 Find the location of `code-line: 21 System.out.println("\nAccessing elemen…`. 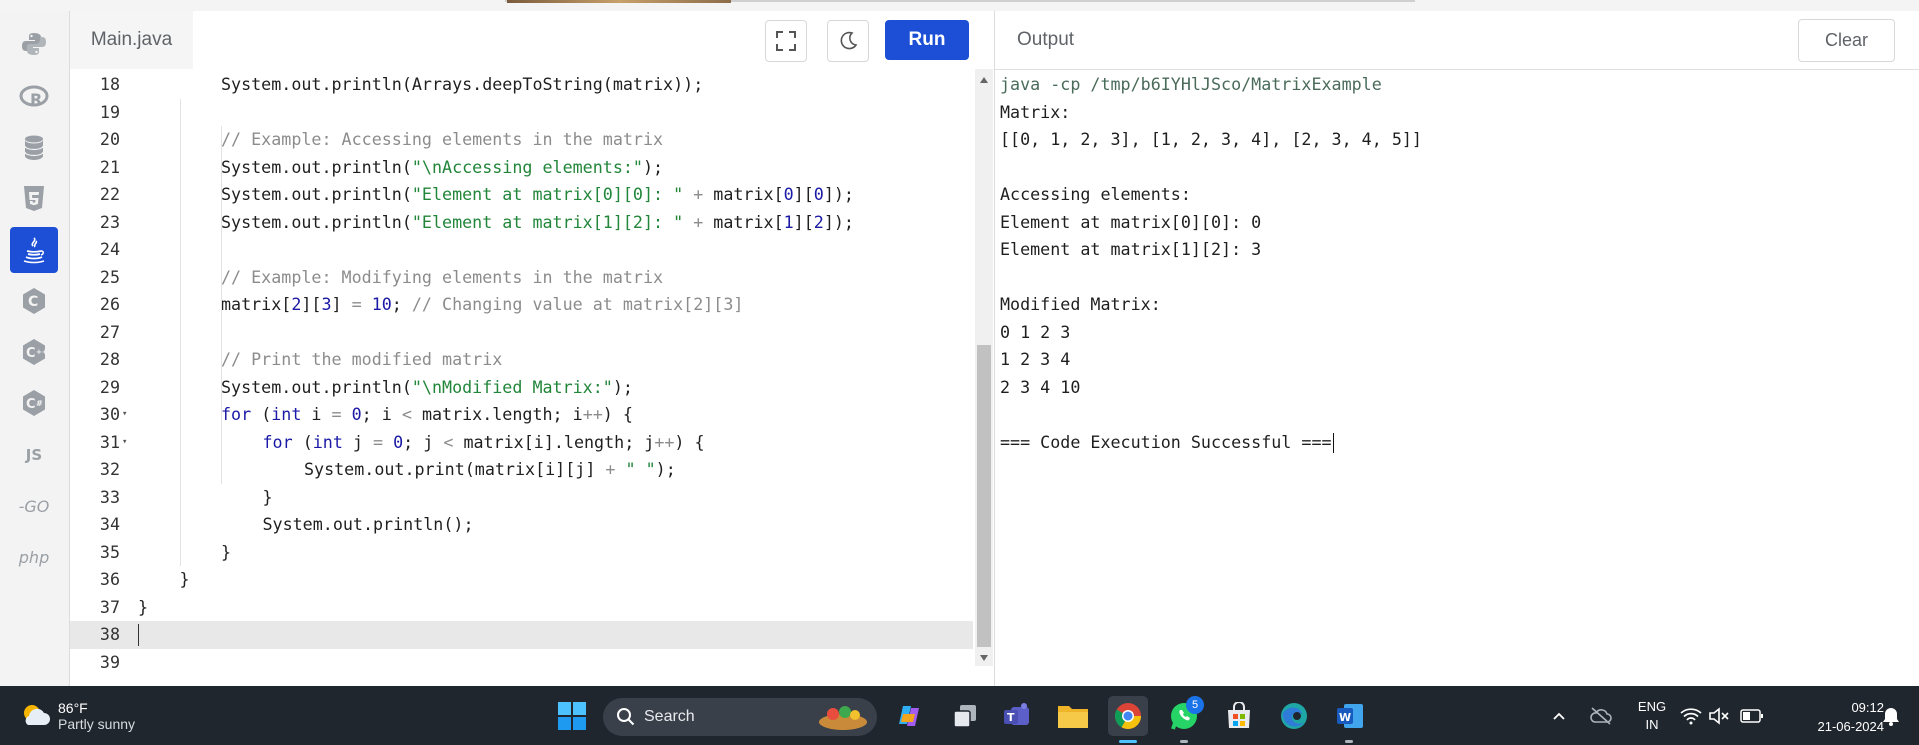

code-line: 21 System.out.println("\nAccessing elemen… is located at coordinates (521, 168).